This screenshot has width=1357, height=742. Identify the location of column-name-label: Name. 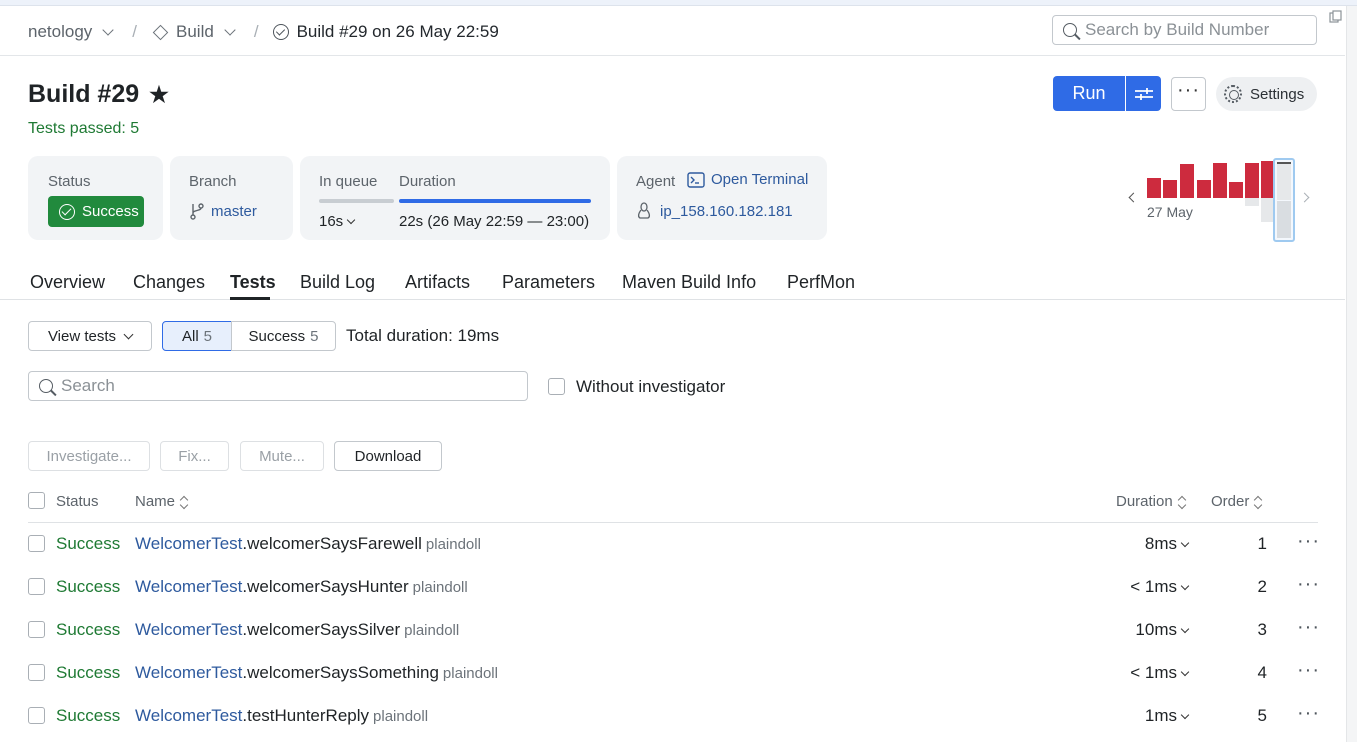
(155, 501).